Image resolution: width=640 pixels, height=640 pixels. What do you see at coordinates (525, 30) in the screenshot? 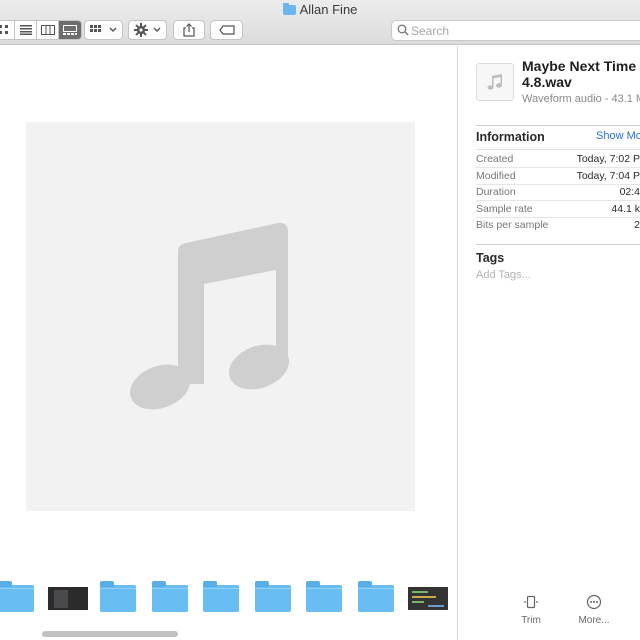
I see `search-input` at bounding box center [525, 30].